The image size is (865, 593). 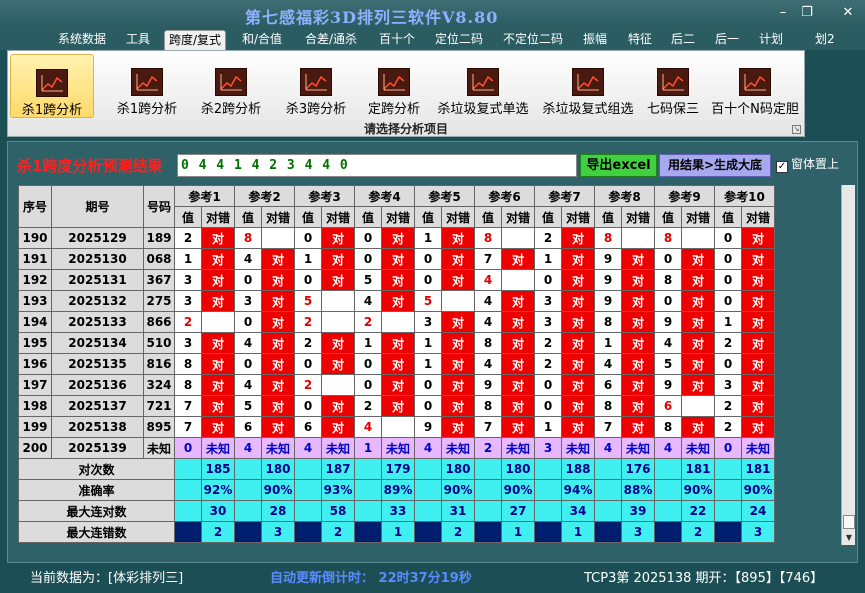 What do you see at coordinates (782, 167) in the screenshot?
I see `checkbox-icon: ✓` at bounding box center [782, 167].